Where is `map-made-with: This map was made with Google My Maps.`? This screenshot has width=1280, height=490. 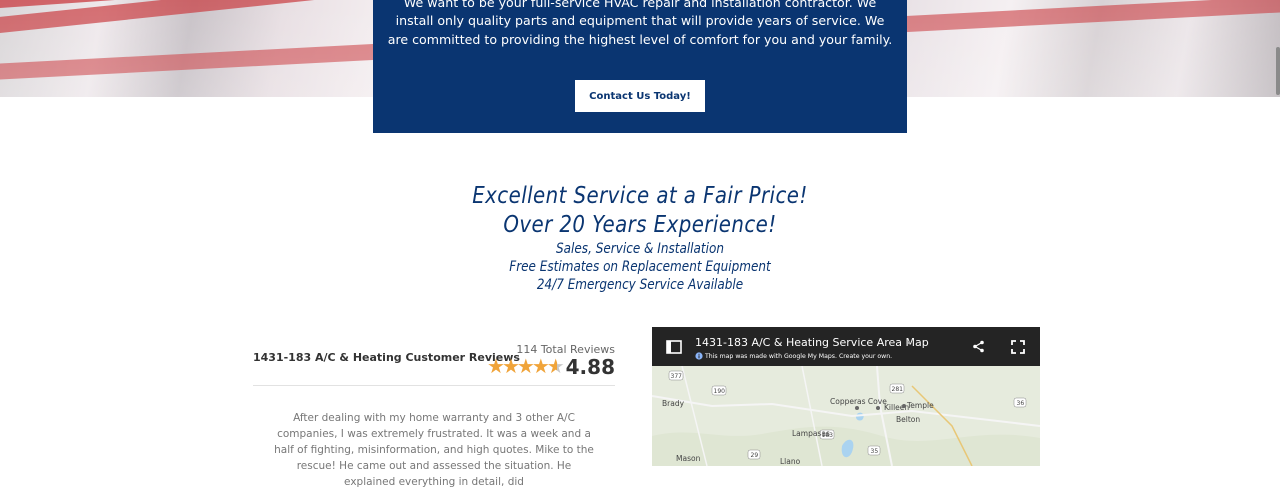 map-made-with: This map was made with Google My Maps. is located at coordinates (771, 356).